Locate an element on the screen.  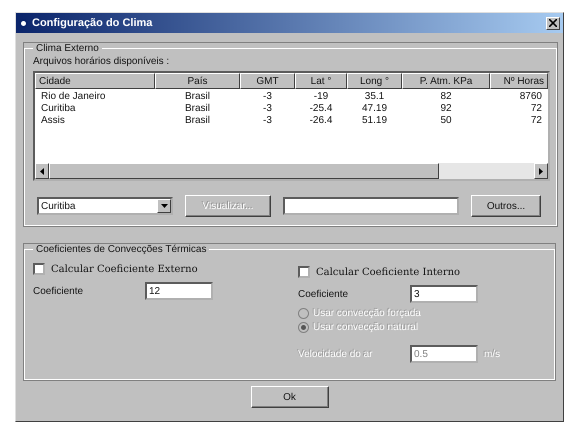
left-arrow-icon is located at coordinates (42, 171).